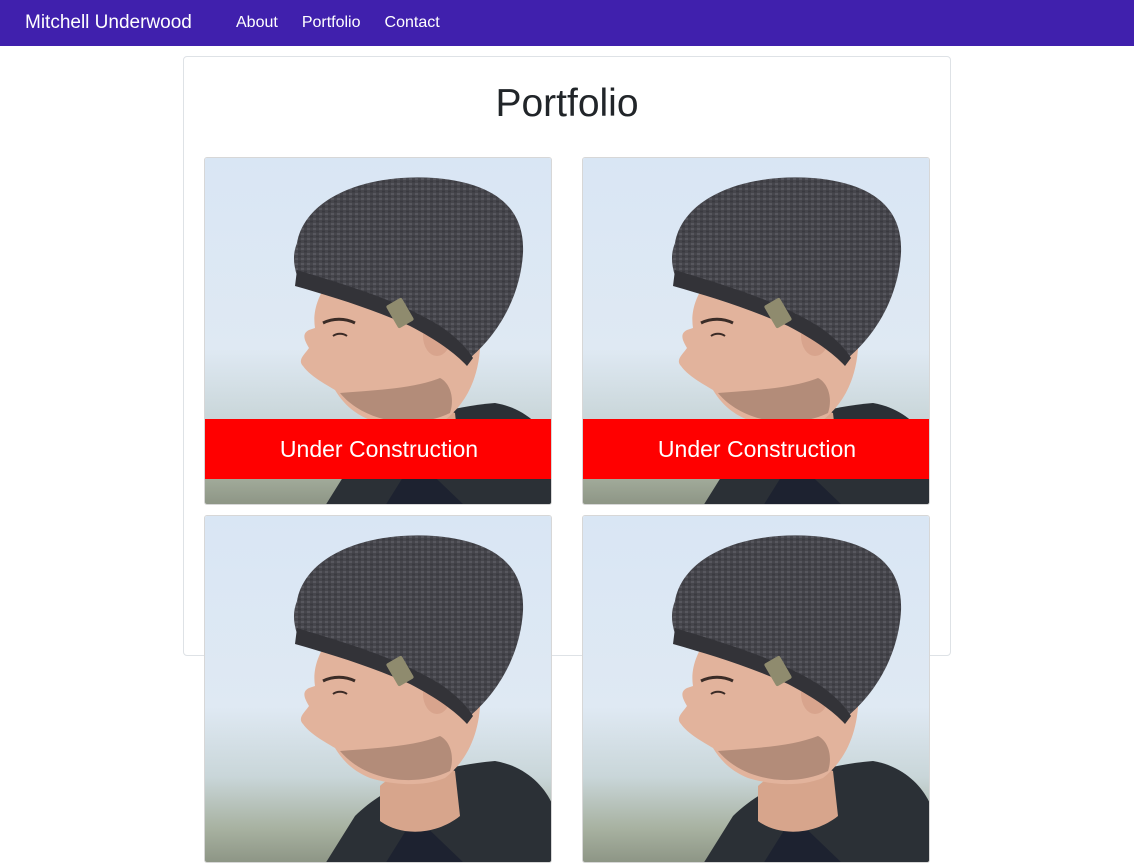 The image size is (1134, 863). I want to click on nav-link-portfolio: Portfolio, so click(331, 23).